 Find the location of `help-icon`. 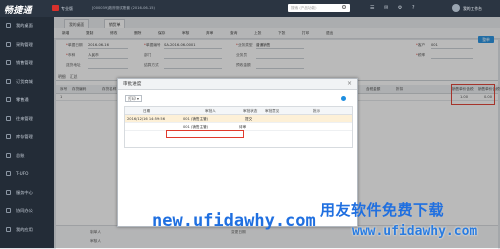

help-icon is located at coordinates (343, 98).